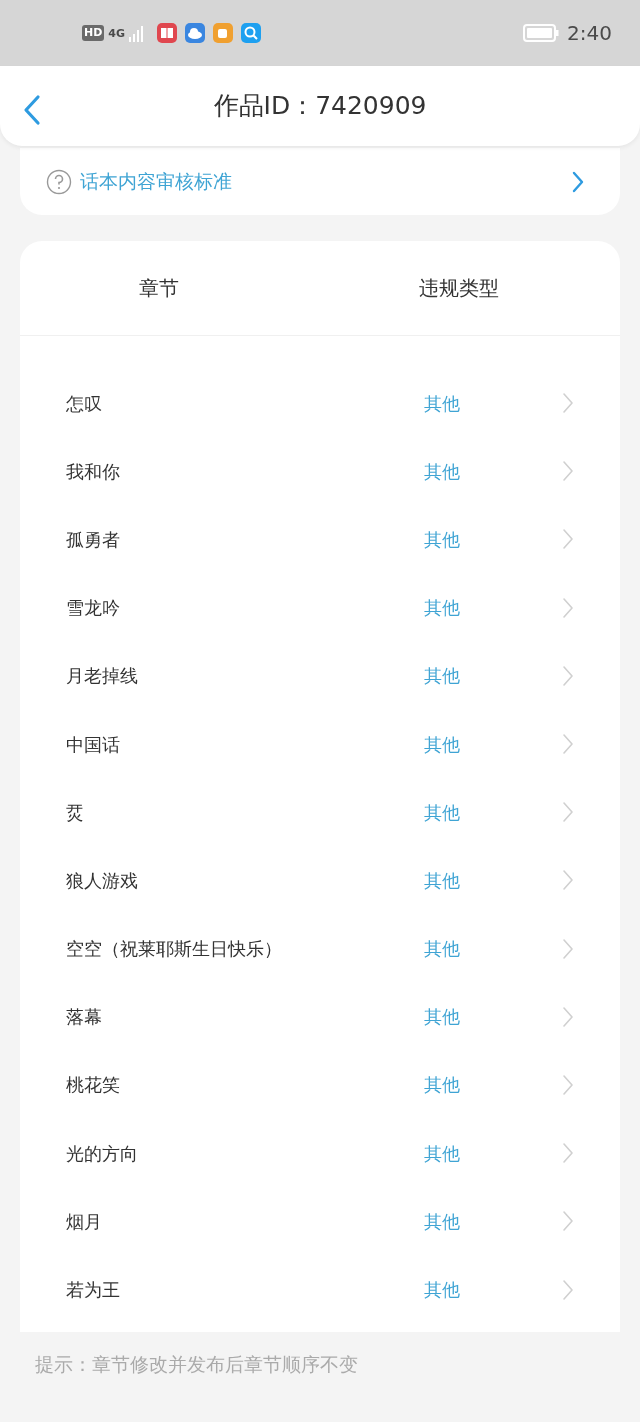 The height and width of the screenshot is (1422, 640). What do you see at coordinates (195, 33) in the screenshot?
I see `cloud-app-icon` at bounding box center [195, 33].